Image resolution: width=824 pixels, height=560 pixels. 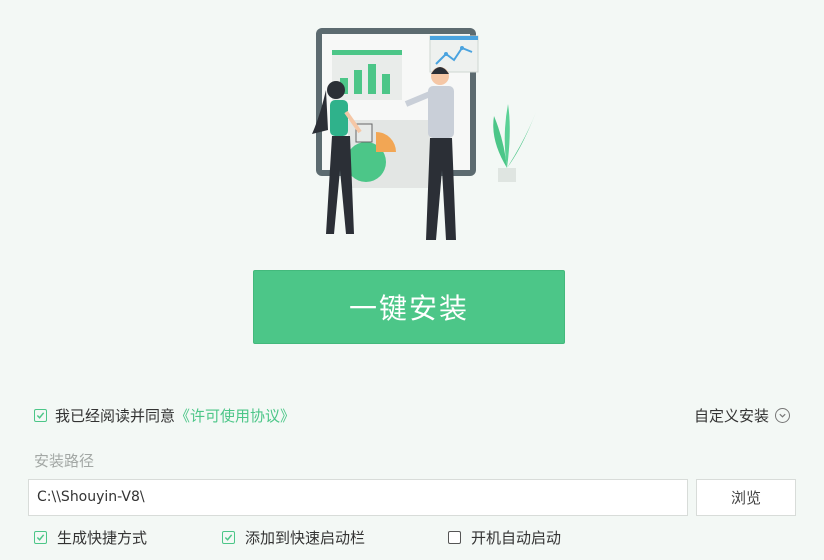 I want to click on option-create-shortcut: 生成快捷方式, so click(x=90, y=537).